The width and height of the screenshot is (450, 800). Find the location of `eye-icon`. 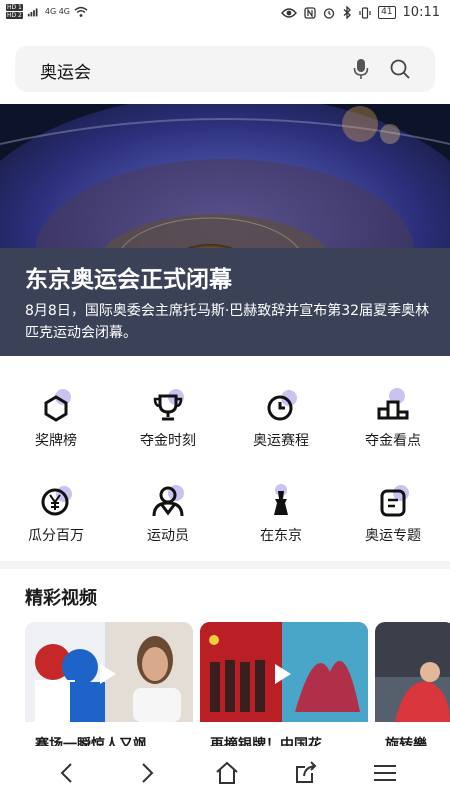

eye-icon is located at coordinates (289, 12).